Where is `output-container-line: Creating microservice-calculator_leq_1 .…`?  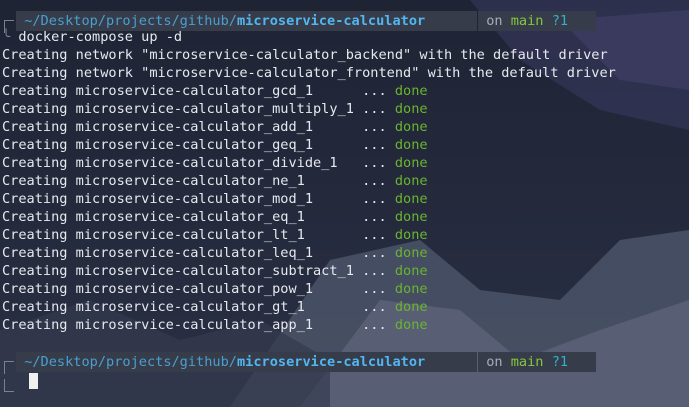 output-container-line: Creating microservice-calculator_leq_1 .… is located at coordinates (215, 253).